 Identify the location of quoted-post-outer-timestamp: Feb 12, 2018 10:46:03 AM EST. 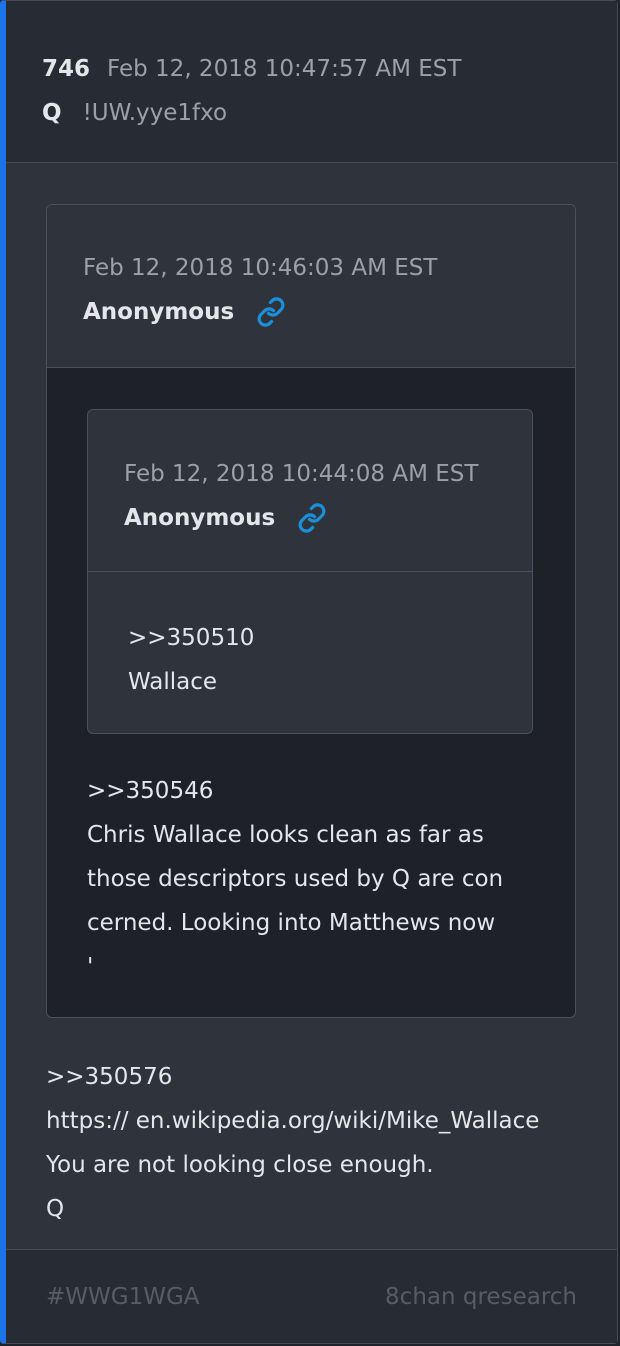
(260, 268).